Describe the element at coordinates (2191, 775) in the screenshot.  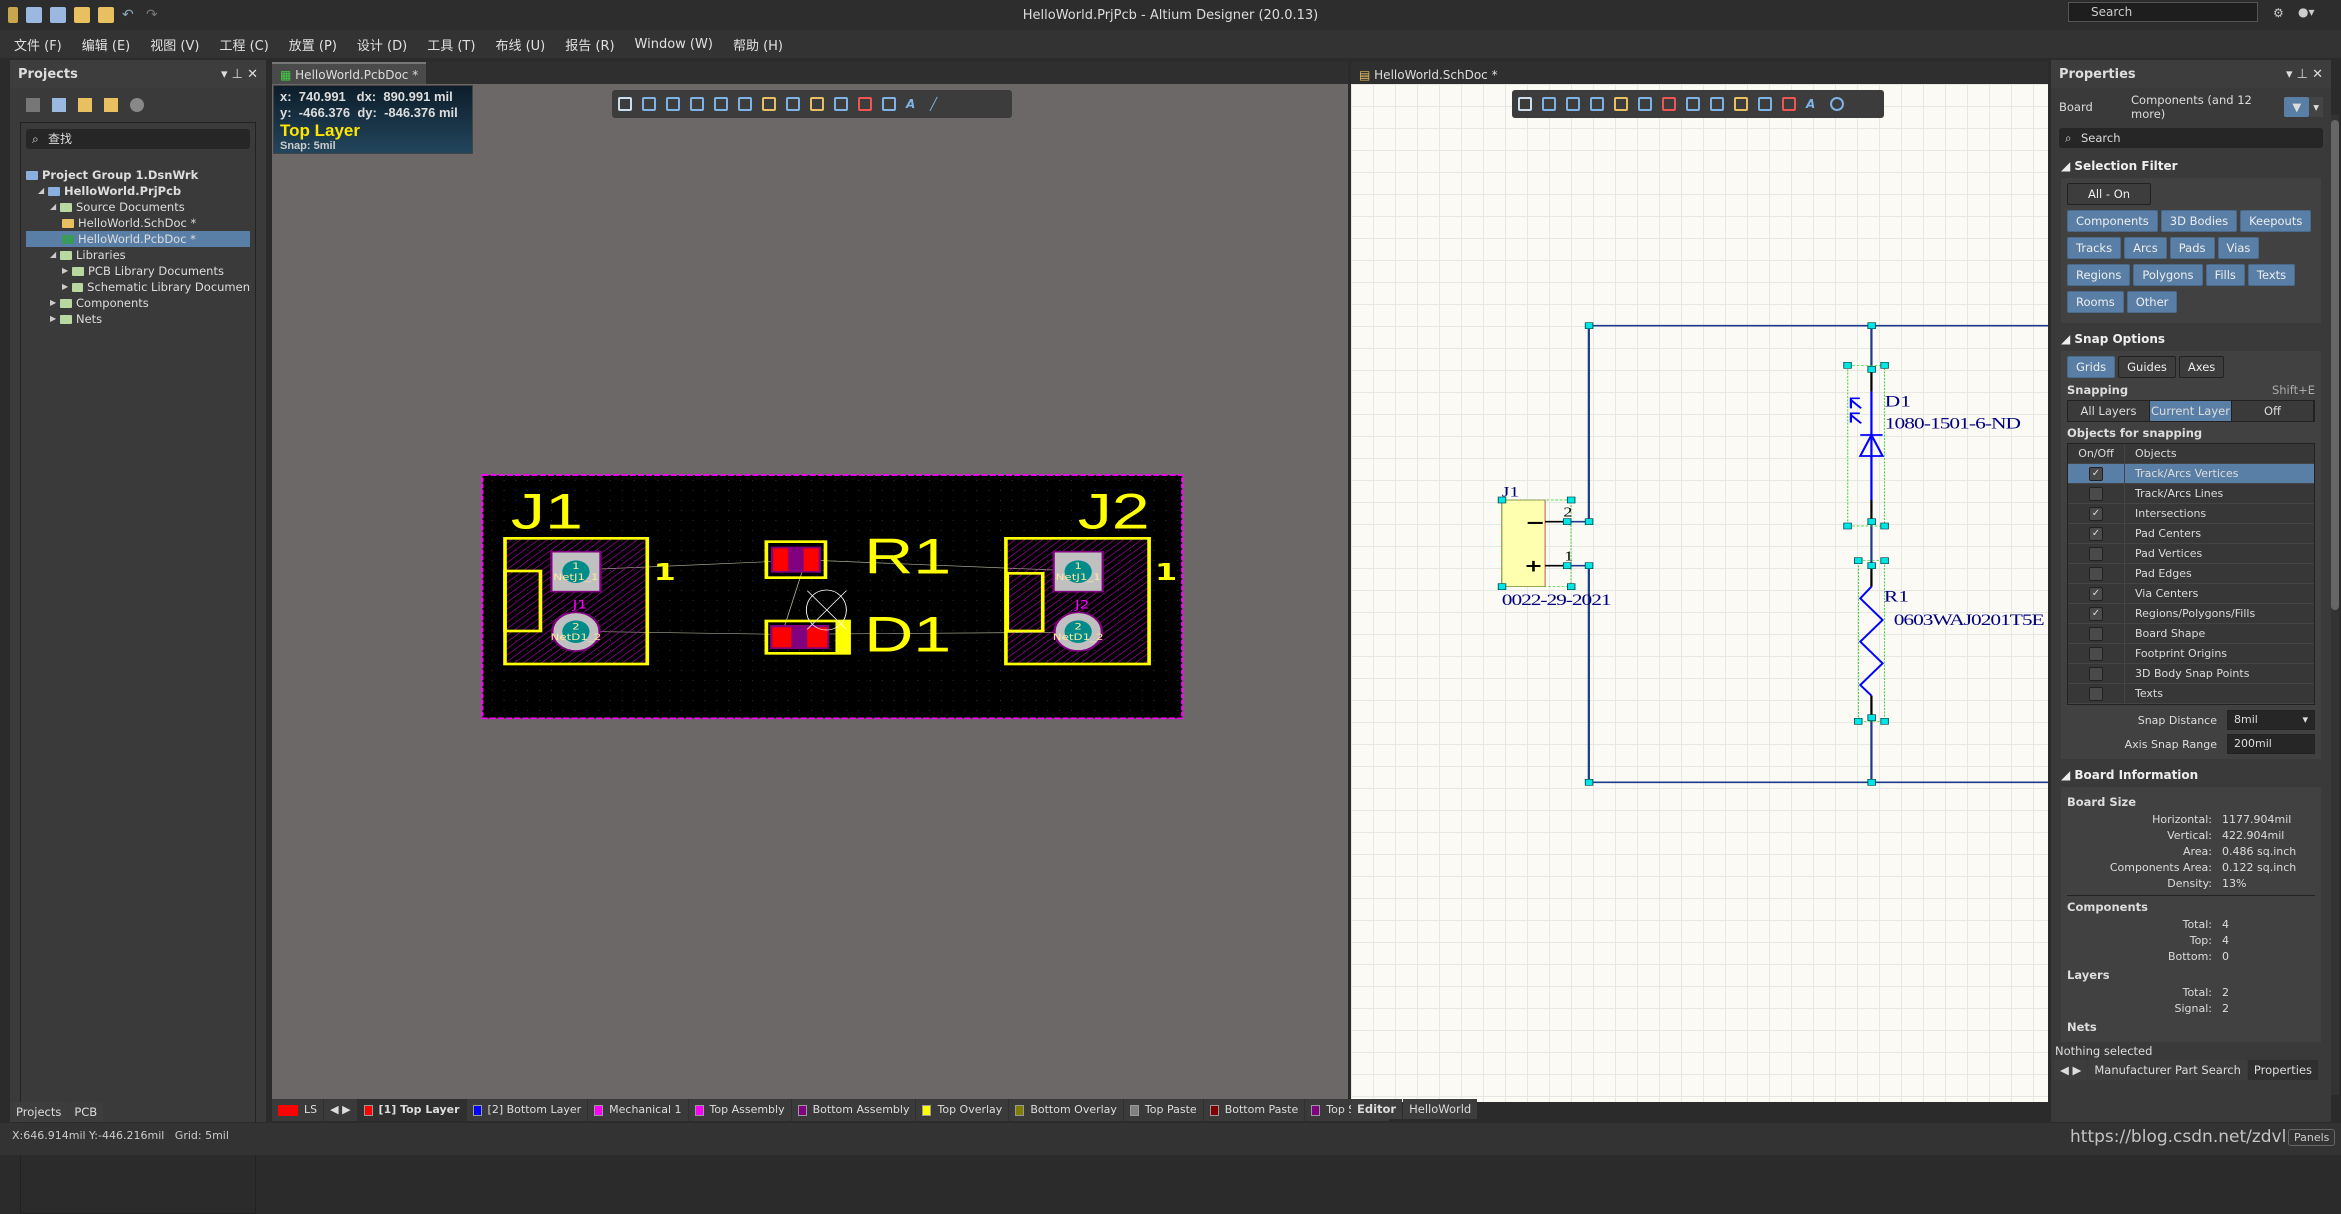
I see `board-information-title: ◢ Board Information` at that location.